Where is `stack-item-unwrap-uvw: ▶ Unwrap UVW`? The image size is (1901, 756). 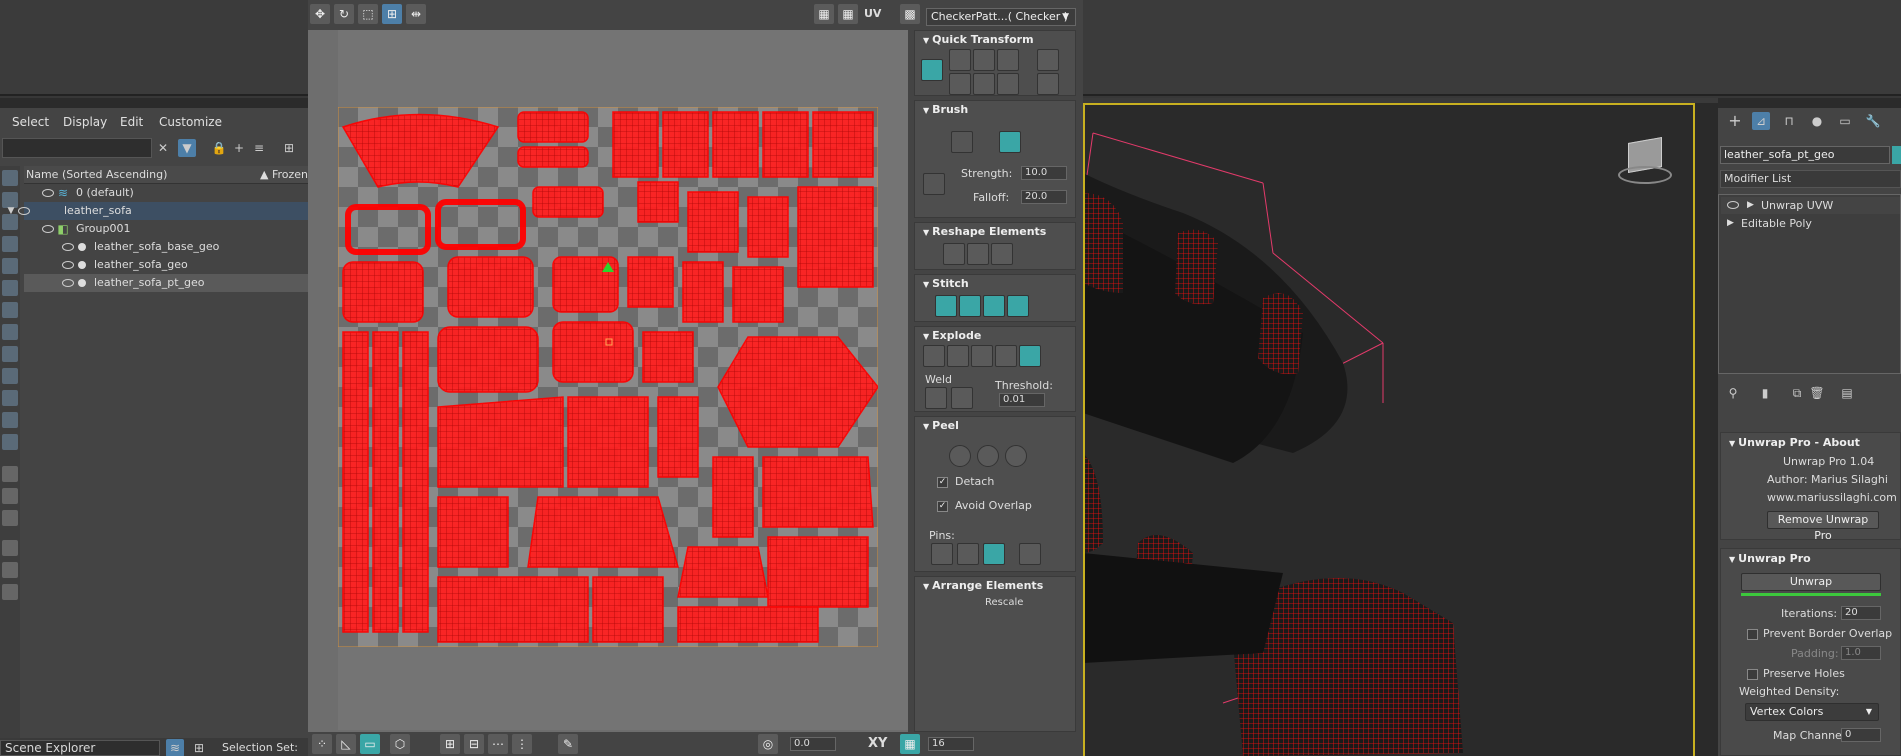 stack-item-unwrap-uvw: ▶ Unwrap UVW is located at coordinates (1810, 205).